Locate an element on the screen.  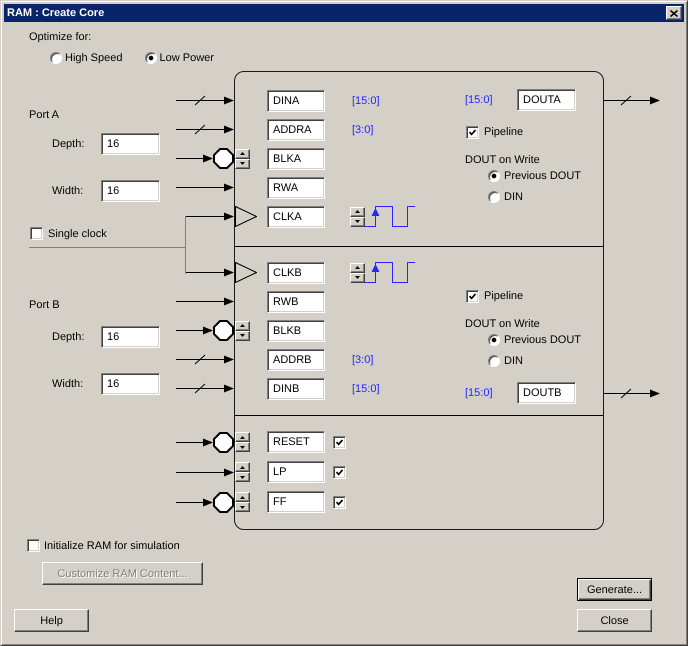
port-name-field: CLKB is located at coordinates (296, 273).